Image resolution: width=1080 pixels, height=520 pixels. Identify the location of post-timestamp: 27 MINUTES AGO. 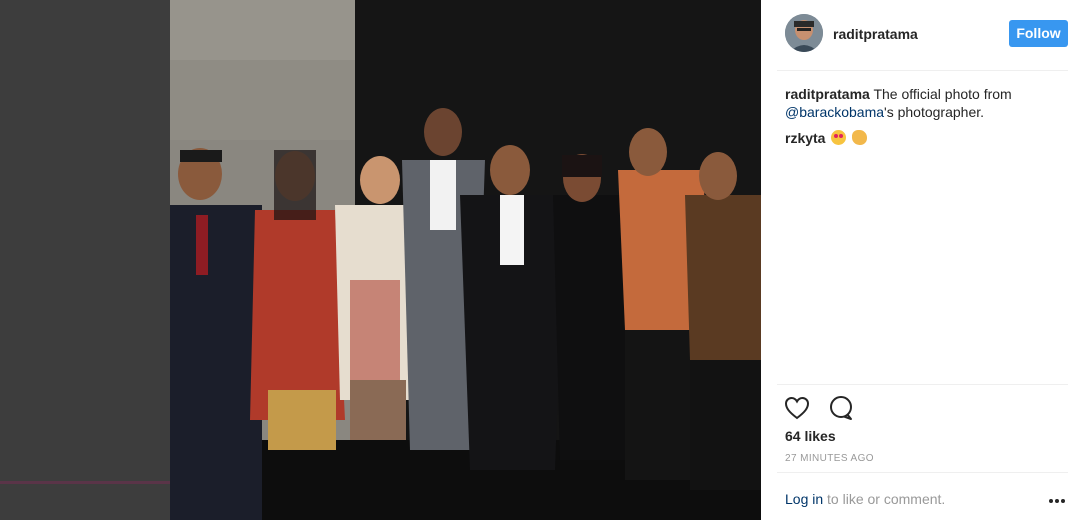
(829, 458).